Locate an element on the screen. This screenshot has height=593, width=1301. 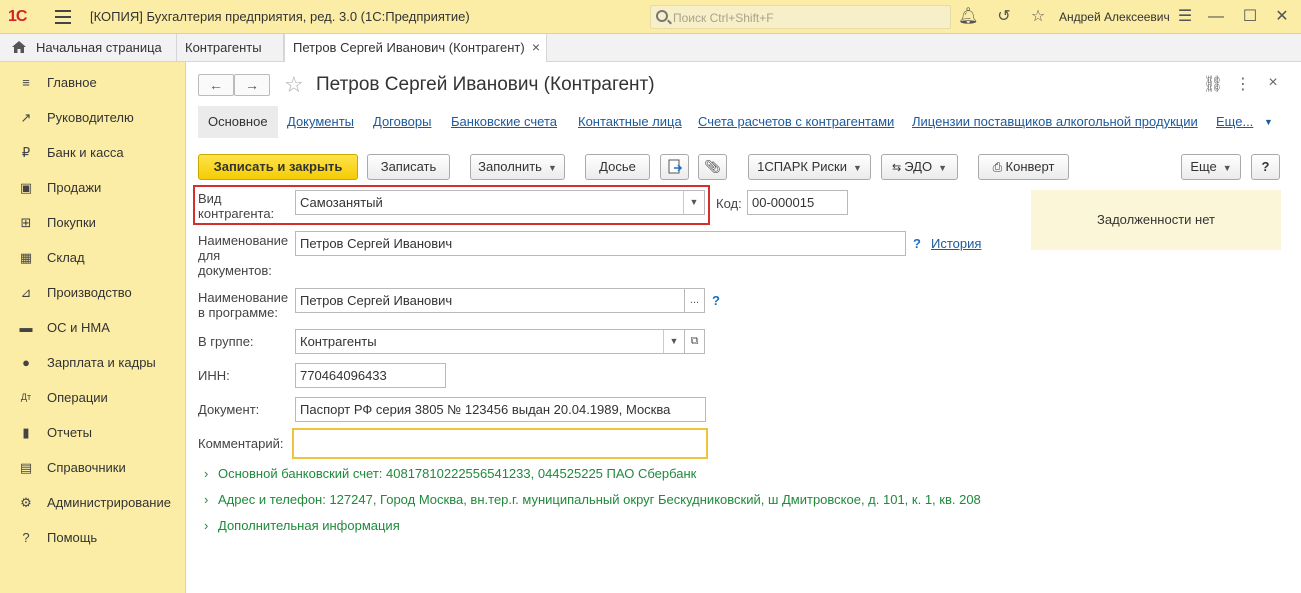
extra-info-expander: › Дополнительная информация is located at coordinates (302, 525).